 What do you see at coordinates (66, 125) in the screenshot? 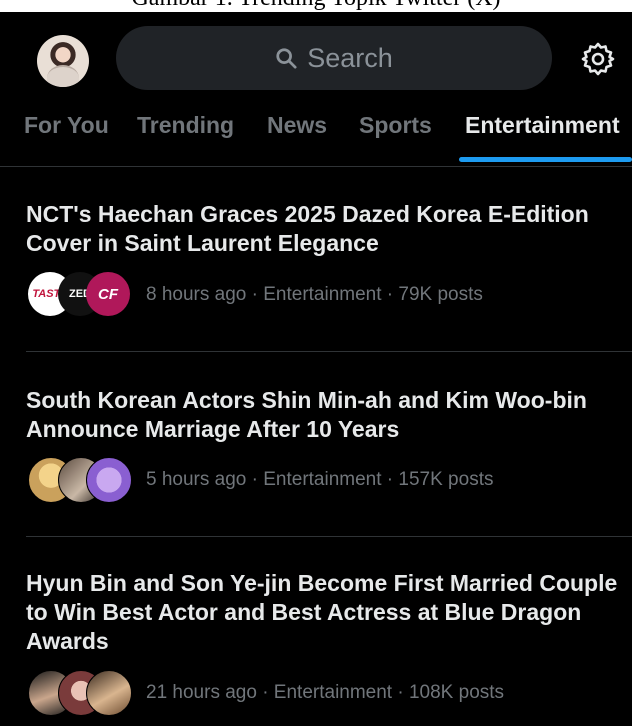
I see `tab-for-you: For You` at bounding box center [66, 125].